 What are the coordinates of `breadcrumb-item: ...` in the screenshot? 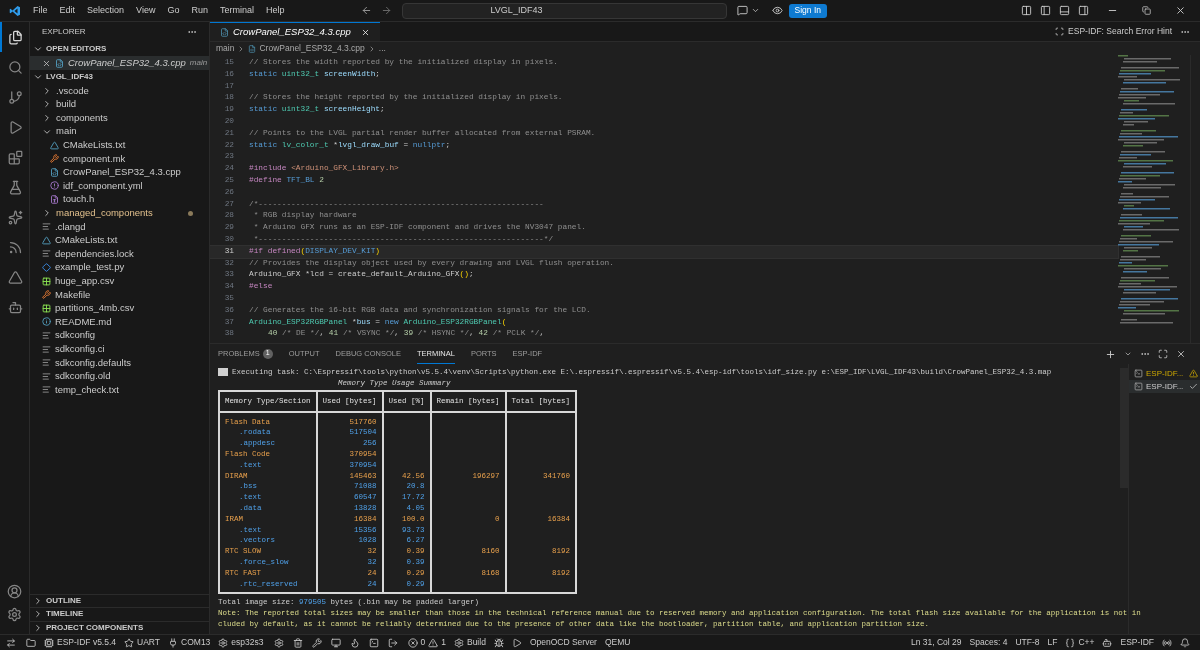 It's located at (382, 48).